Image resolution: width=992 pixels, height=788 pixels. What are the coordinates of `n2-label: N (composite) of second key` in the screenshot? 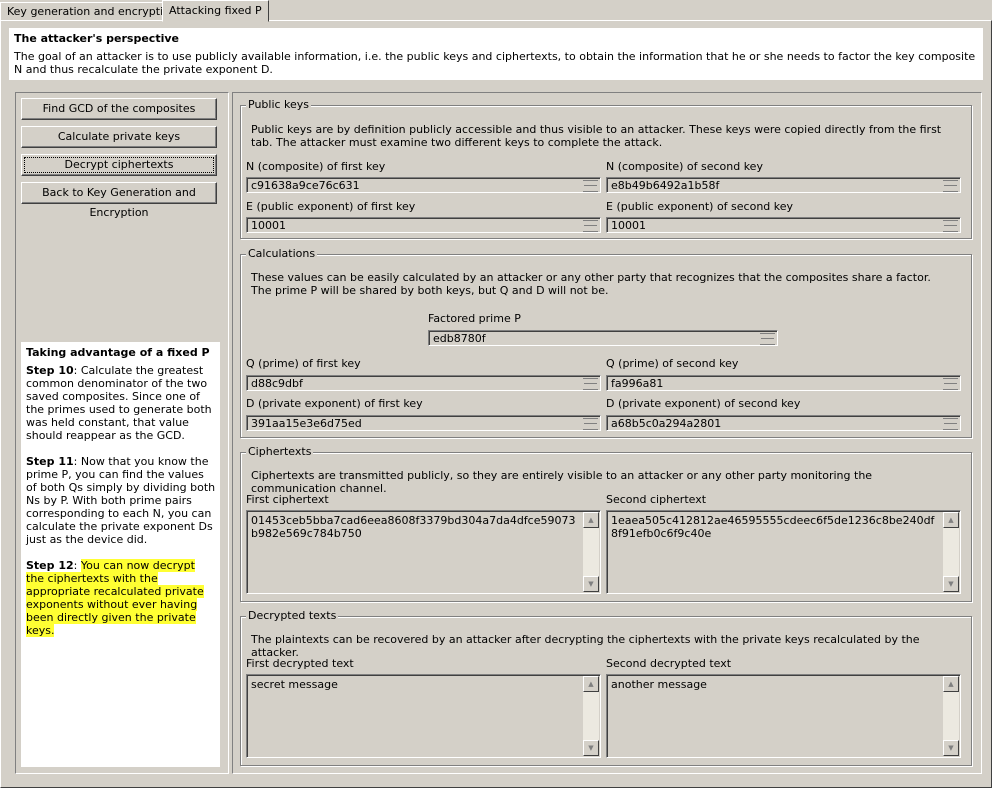 It's located at (684, 166).